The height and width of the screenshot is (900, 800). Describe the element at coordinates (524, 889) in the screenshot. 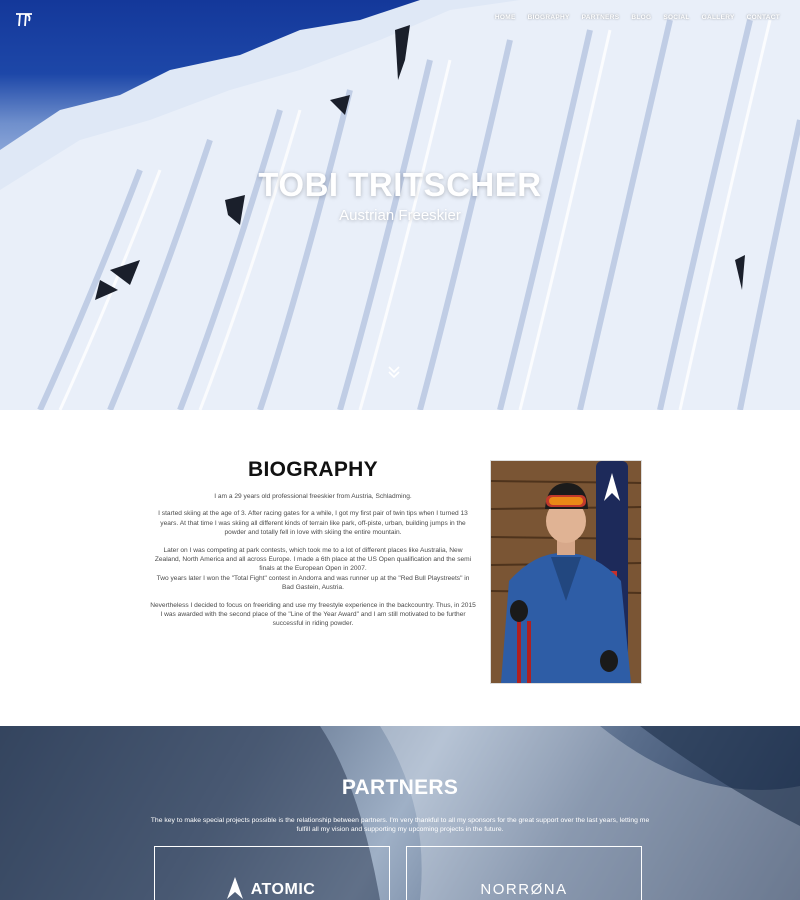

I see `partner-name: NORRØNA` at that location.